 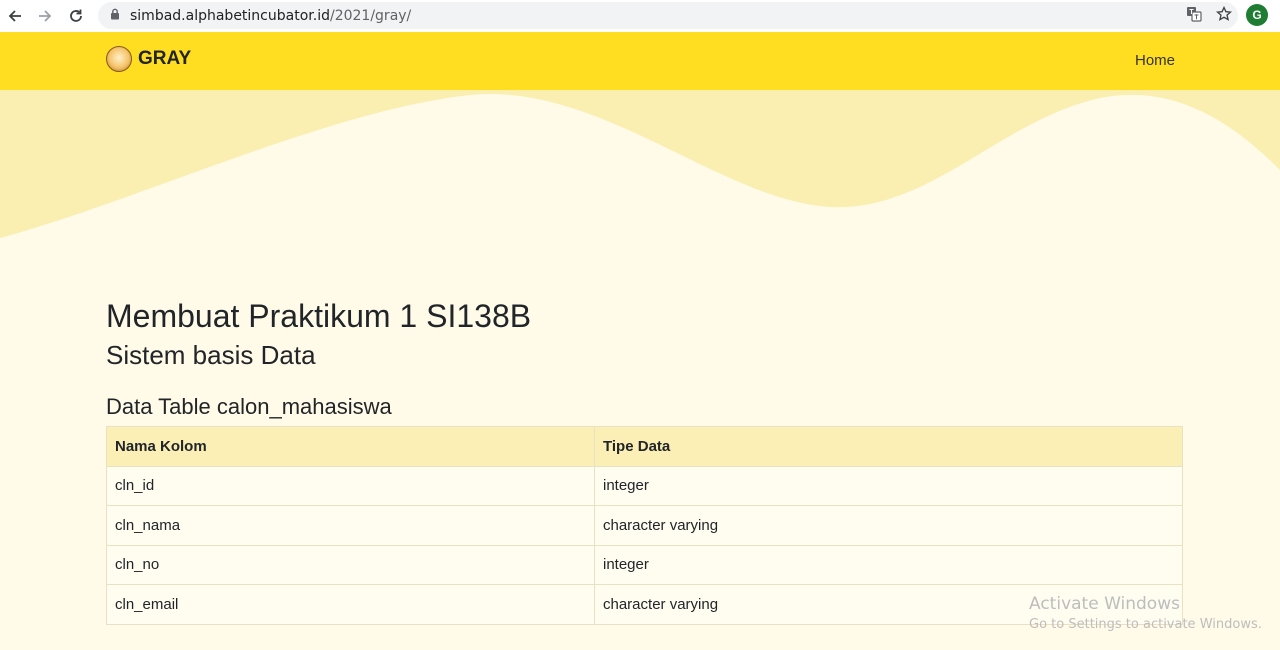 What do you see at coordinates (1145, 624) in the screenshot?
I see `watermark-subtitle: Go to Settings to activate Windows.` at bounding box center [1145, 624].